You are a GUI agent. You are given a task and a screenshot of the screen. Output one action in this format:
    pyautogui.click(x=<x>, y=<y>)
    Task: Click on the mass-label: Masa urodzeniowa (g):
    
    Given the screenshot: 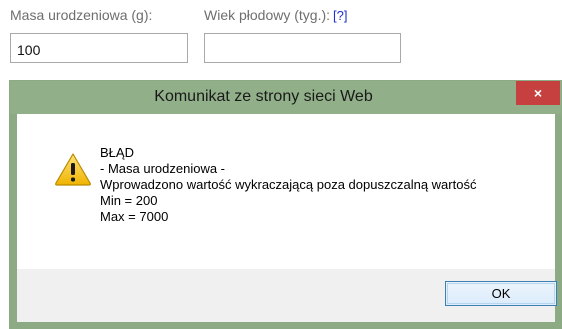 What is the action you would take?
    pyautogui.click(x=81, y=15)
    